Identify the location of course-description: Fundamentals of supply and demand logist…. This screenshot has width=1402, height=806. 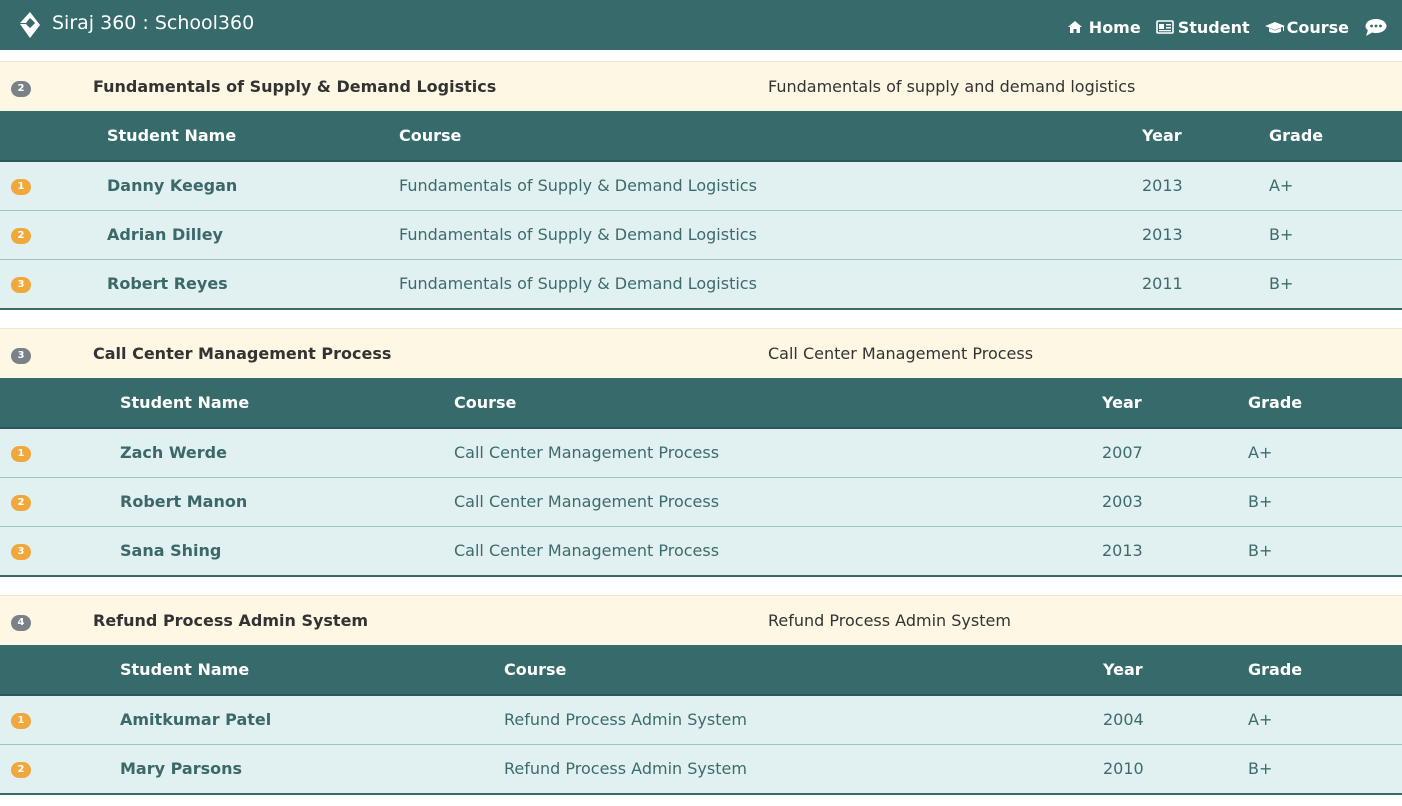
(952, 86).